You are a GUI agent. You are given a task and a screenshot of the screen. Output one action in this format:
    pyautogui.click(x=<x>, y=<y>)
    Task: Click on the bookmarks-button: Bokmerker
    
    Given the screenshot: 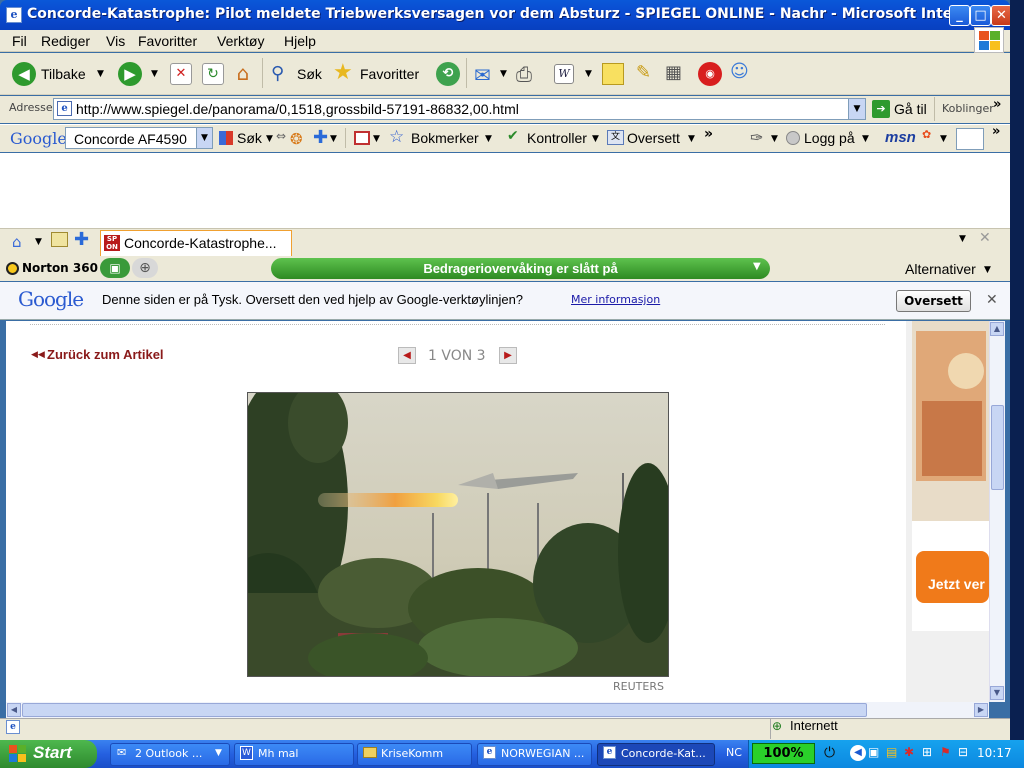 What is the action you would take?
    pyautogui.click(x=445, y=138)
    